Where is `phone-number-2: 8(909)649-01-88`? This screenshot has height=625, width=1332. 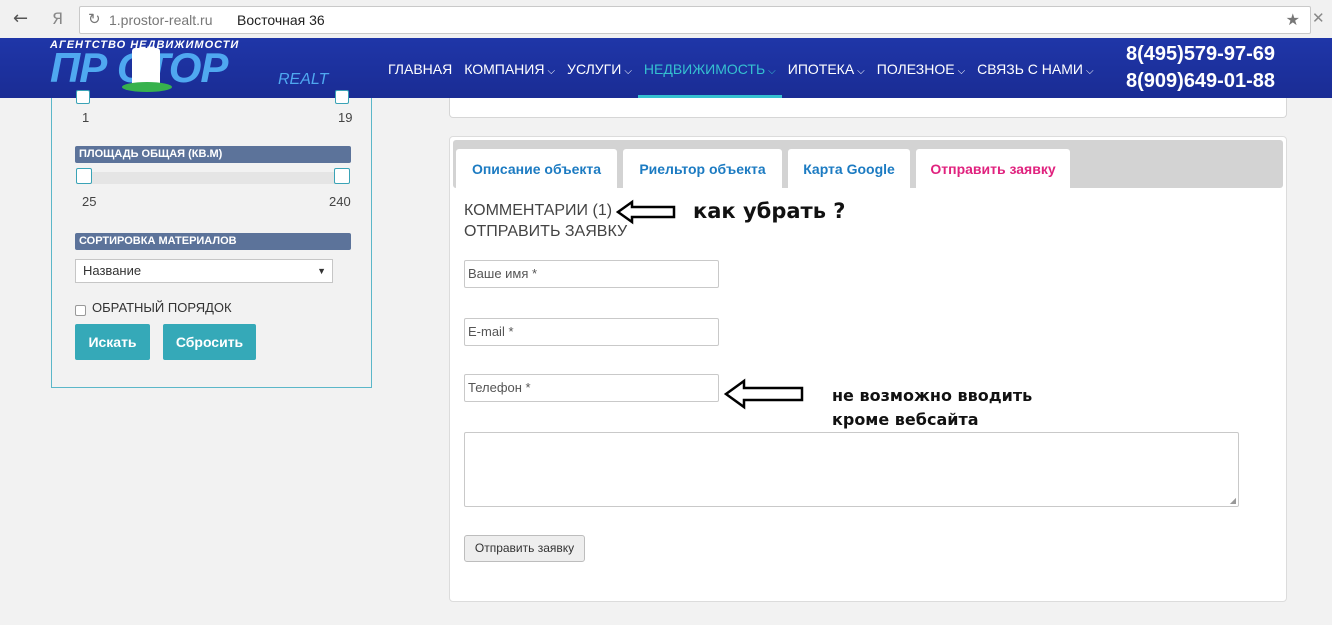 phone-number-2: 8(909)649-01-88 is located at coordinates (1200, 81).